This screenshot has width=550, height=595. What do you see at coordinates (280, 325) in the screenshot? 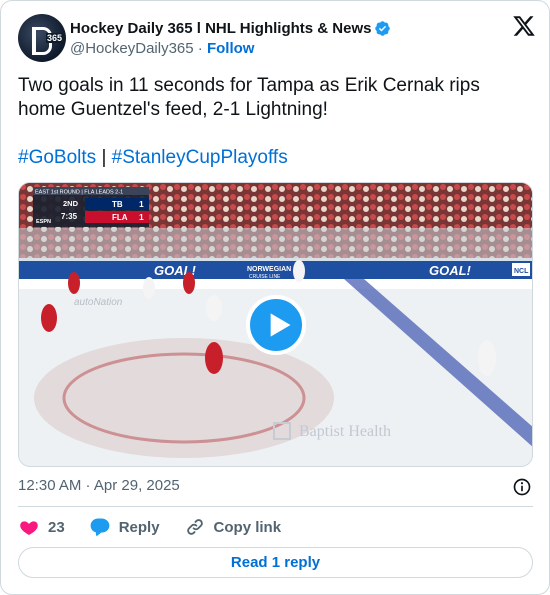
I see `play-icon` at bounding box center [280, 325].